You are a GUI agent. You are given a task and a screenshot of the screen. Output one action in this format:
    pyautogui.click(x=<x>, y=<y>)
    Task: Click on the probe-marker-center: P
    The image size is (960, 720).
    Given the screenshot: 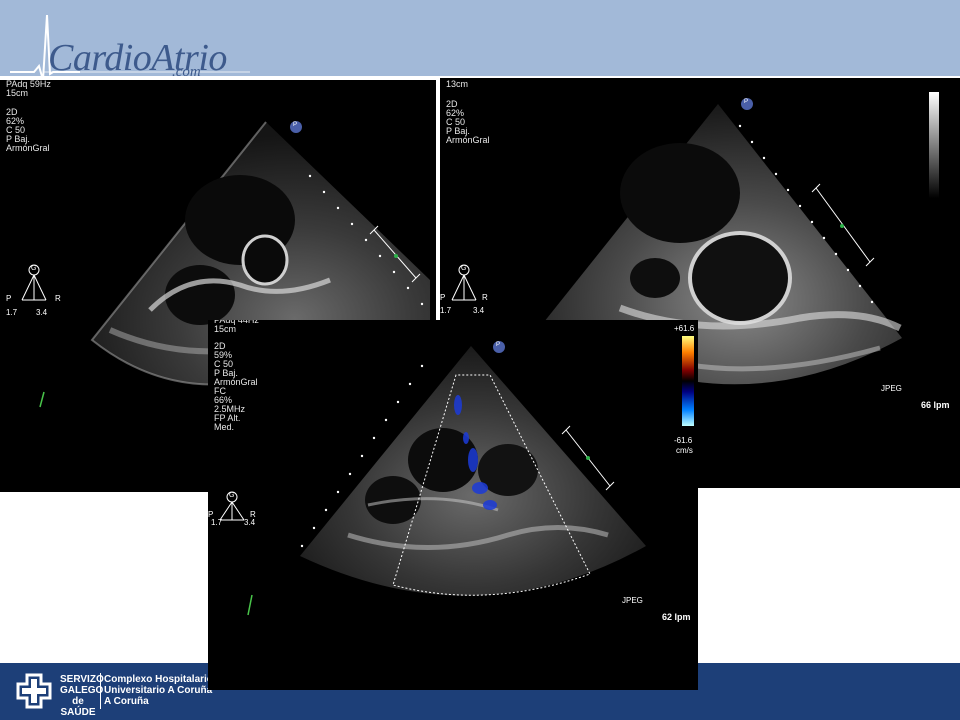 What is the action you would take?
    pyautogui.click(x=498, y=345)
    